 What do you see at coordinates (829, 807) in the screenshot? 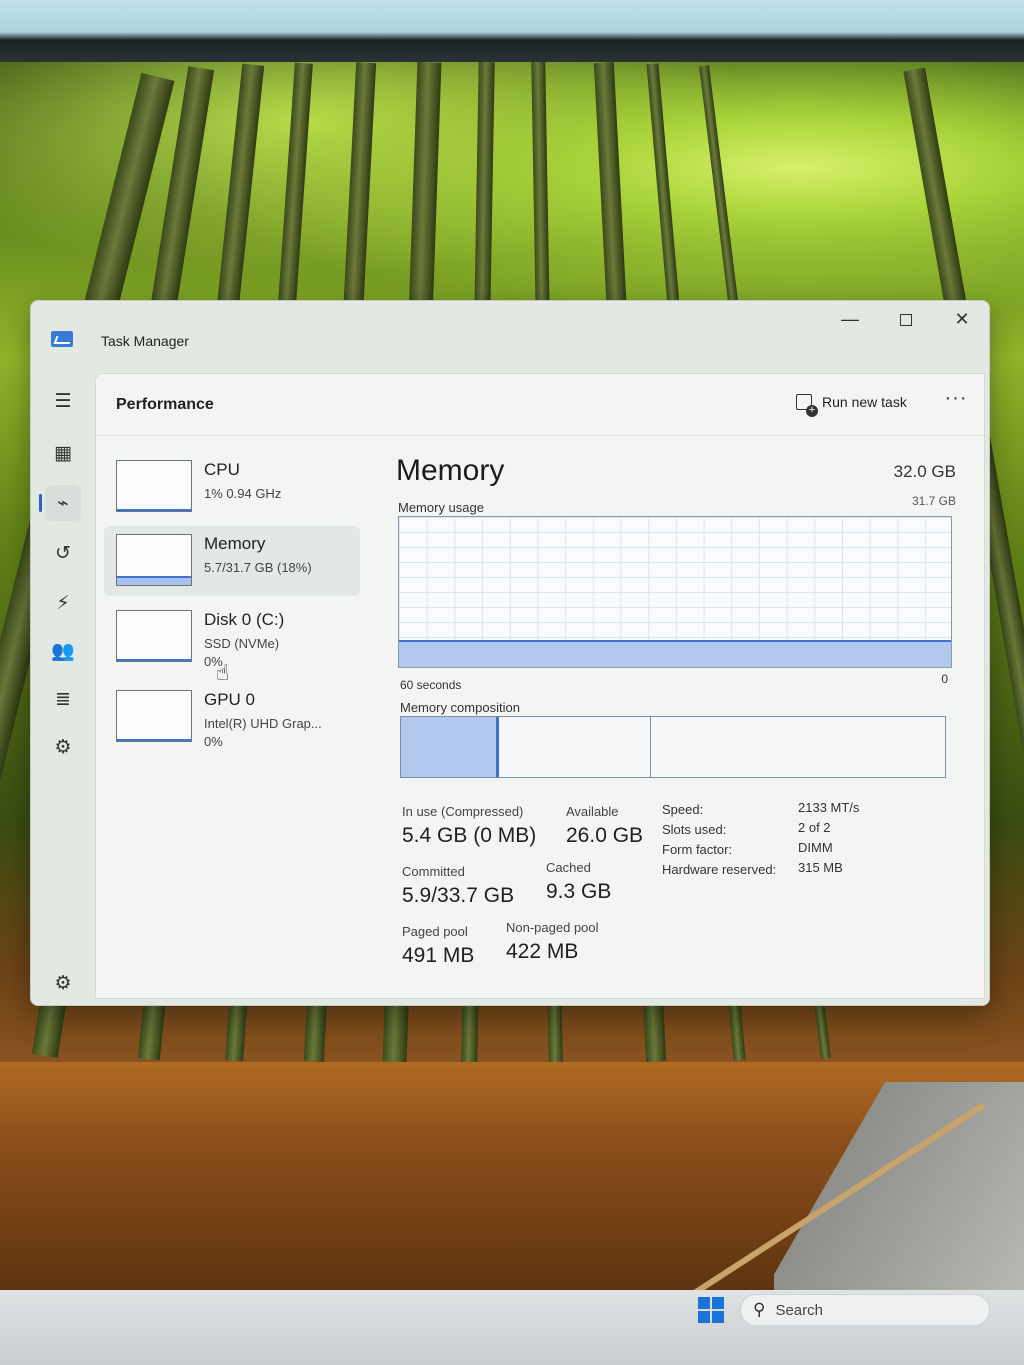
I see `speed-value: 2133 MT/s` at bounding box center [829, 807].